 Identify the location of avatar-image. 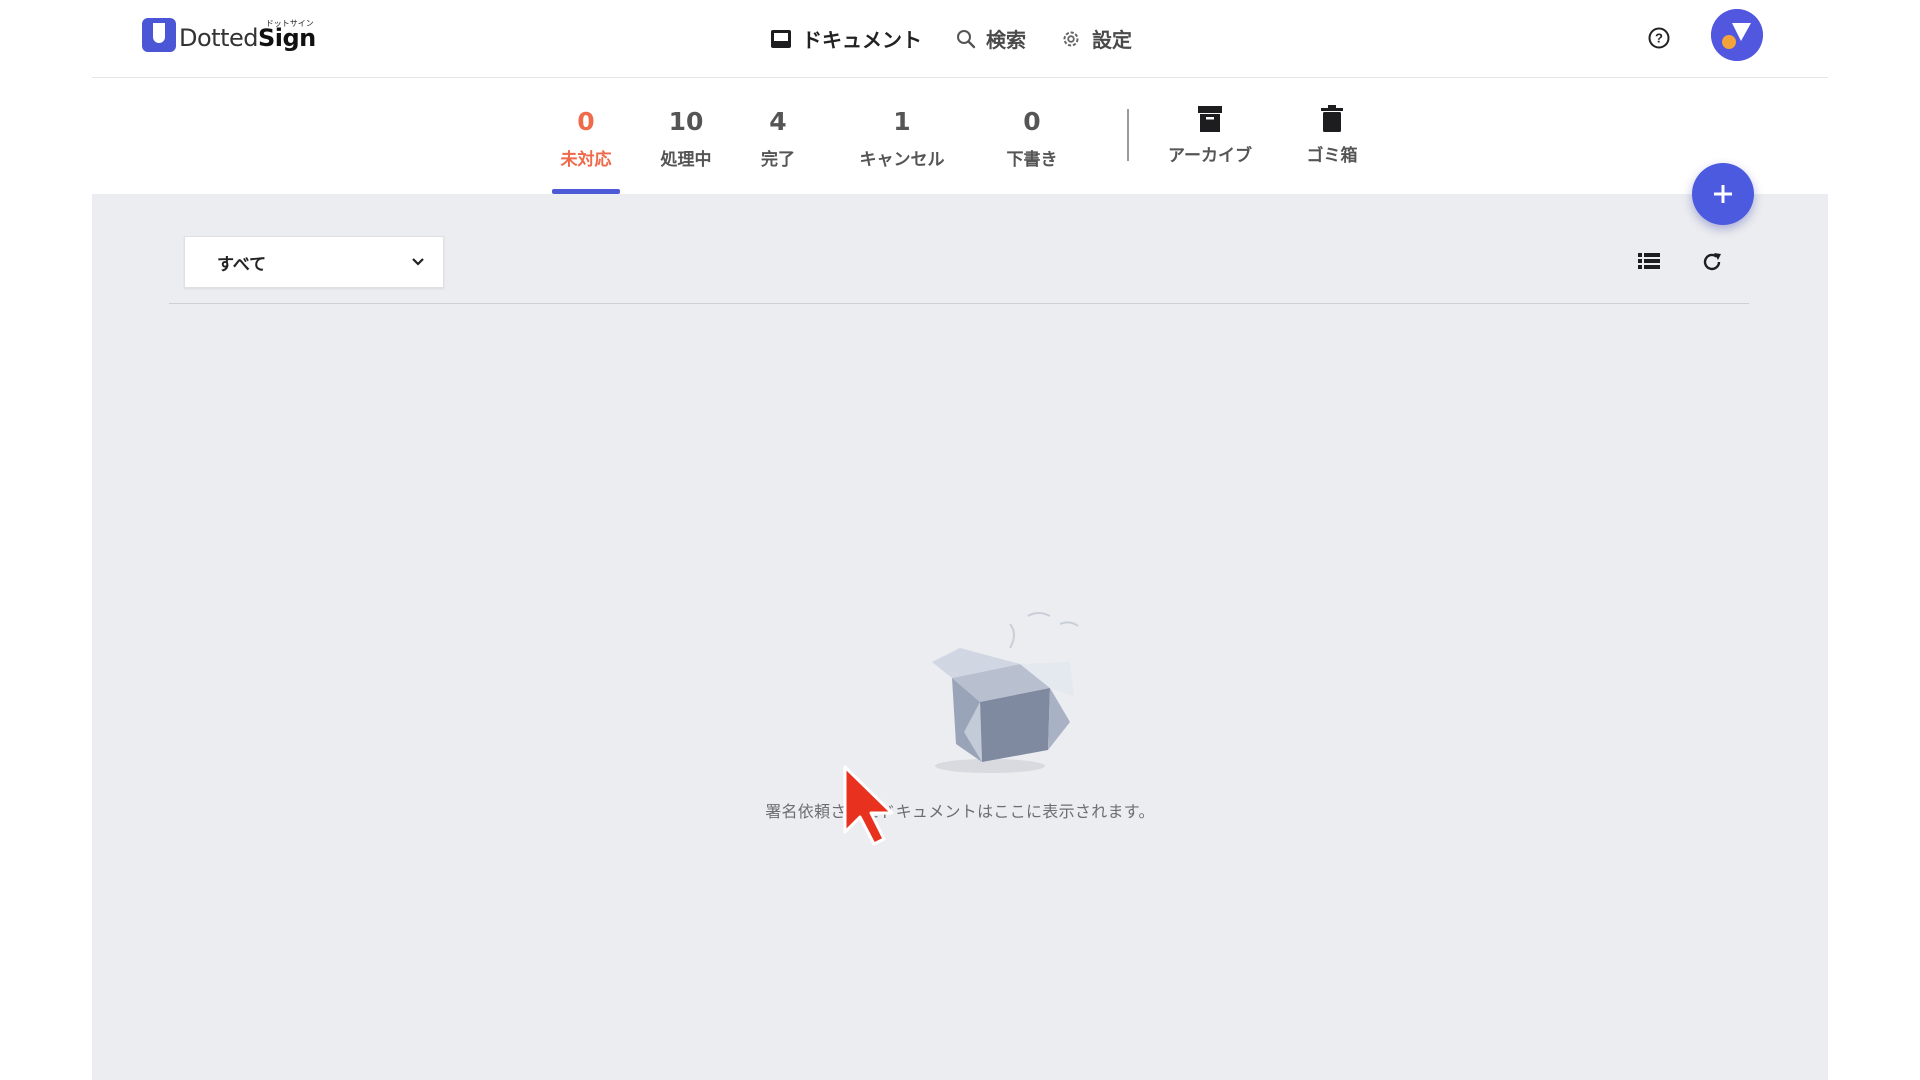
(1737, 35).